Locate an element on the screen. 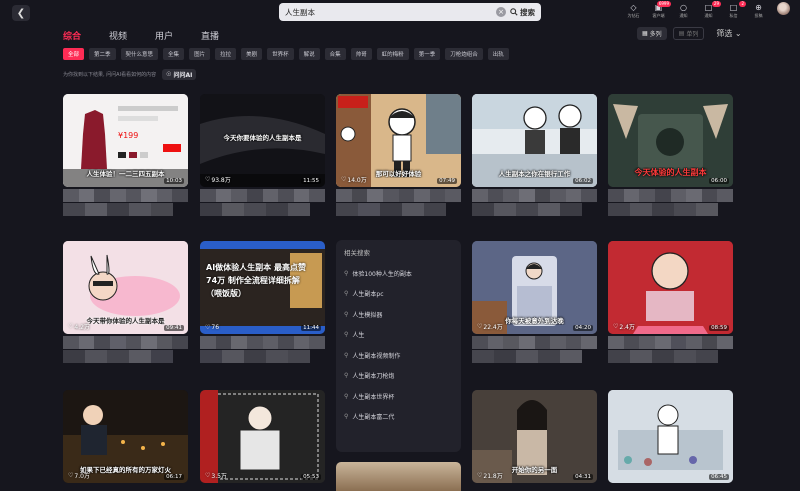  filter-chip: 全部 is located at coordinates (74, 54).